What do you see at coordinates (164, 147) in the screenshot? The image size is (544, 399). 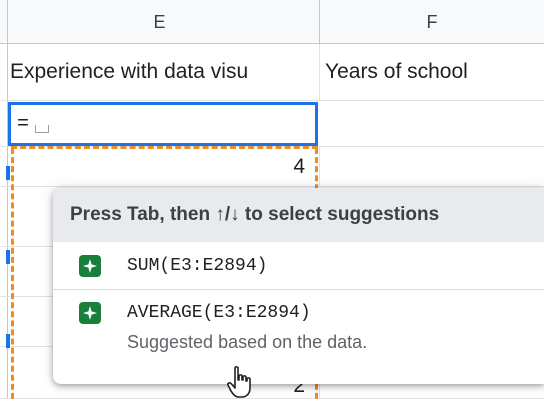 I see `range-highlight-top` at bounding box center [164, 147].